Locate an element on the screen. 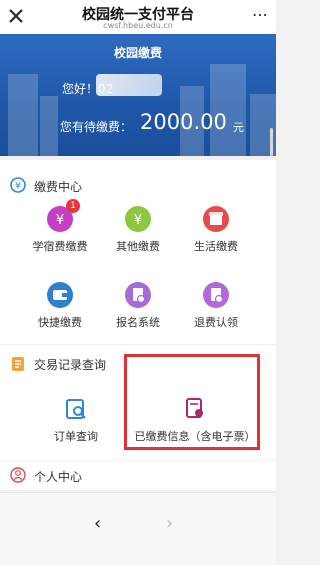 Image resolution: width=320 pixels, height=565 pixels. back-icon: ‹ is located at coordinates (97, 523).